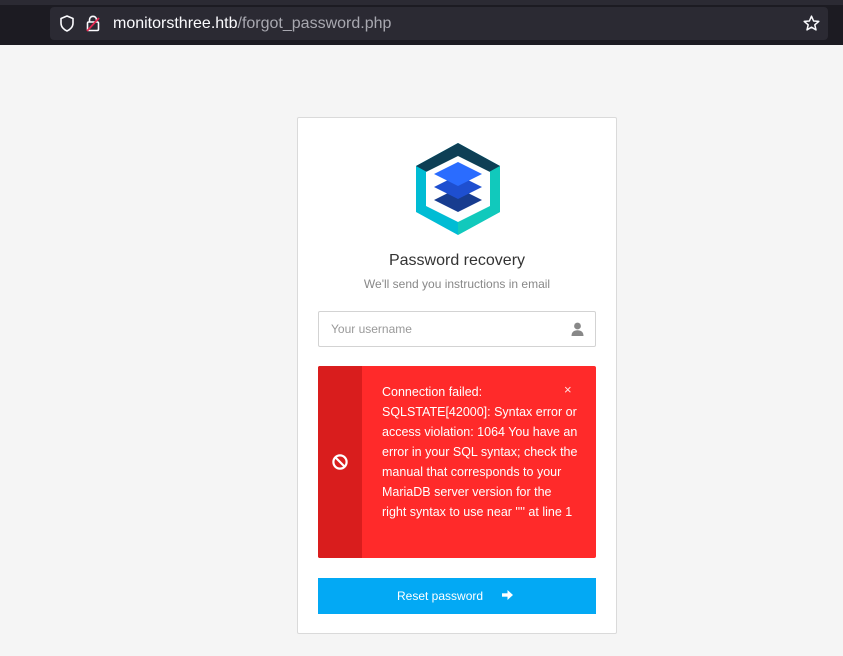 Image resolution: width=843 pixels, height=656 pixels. I want to click on browser-toolbar: monitorsthree.htb/forgot_password.php, so click(421, 22).